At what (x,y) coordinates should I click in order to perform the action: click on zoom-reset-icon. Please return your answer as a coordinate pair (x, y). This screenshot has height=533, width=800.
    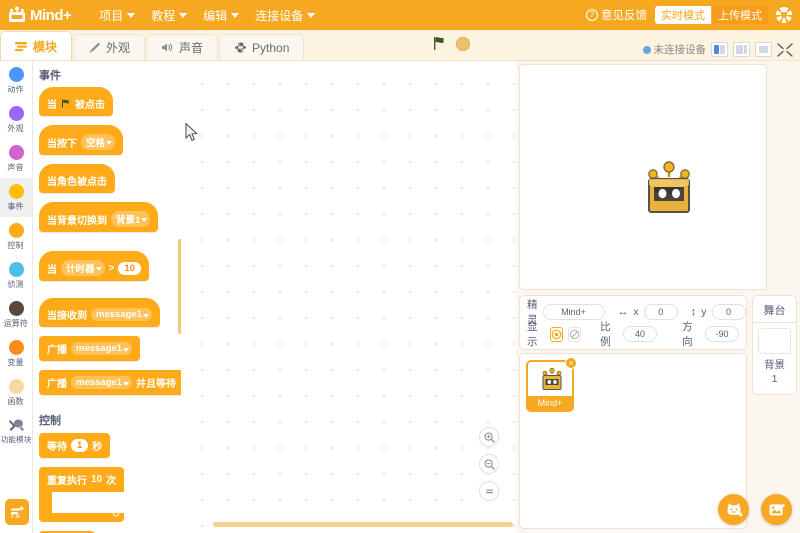
    Looking at the image, I should click on (489, 491).